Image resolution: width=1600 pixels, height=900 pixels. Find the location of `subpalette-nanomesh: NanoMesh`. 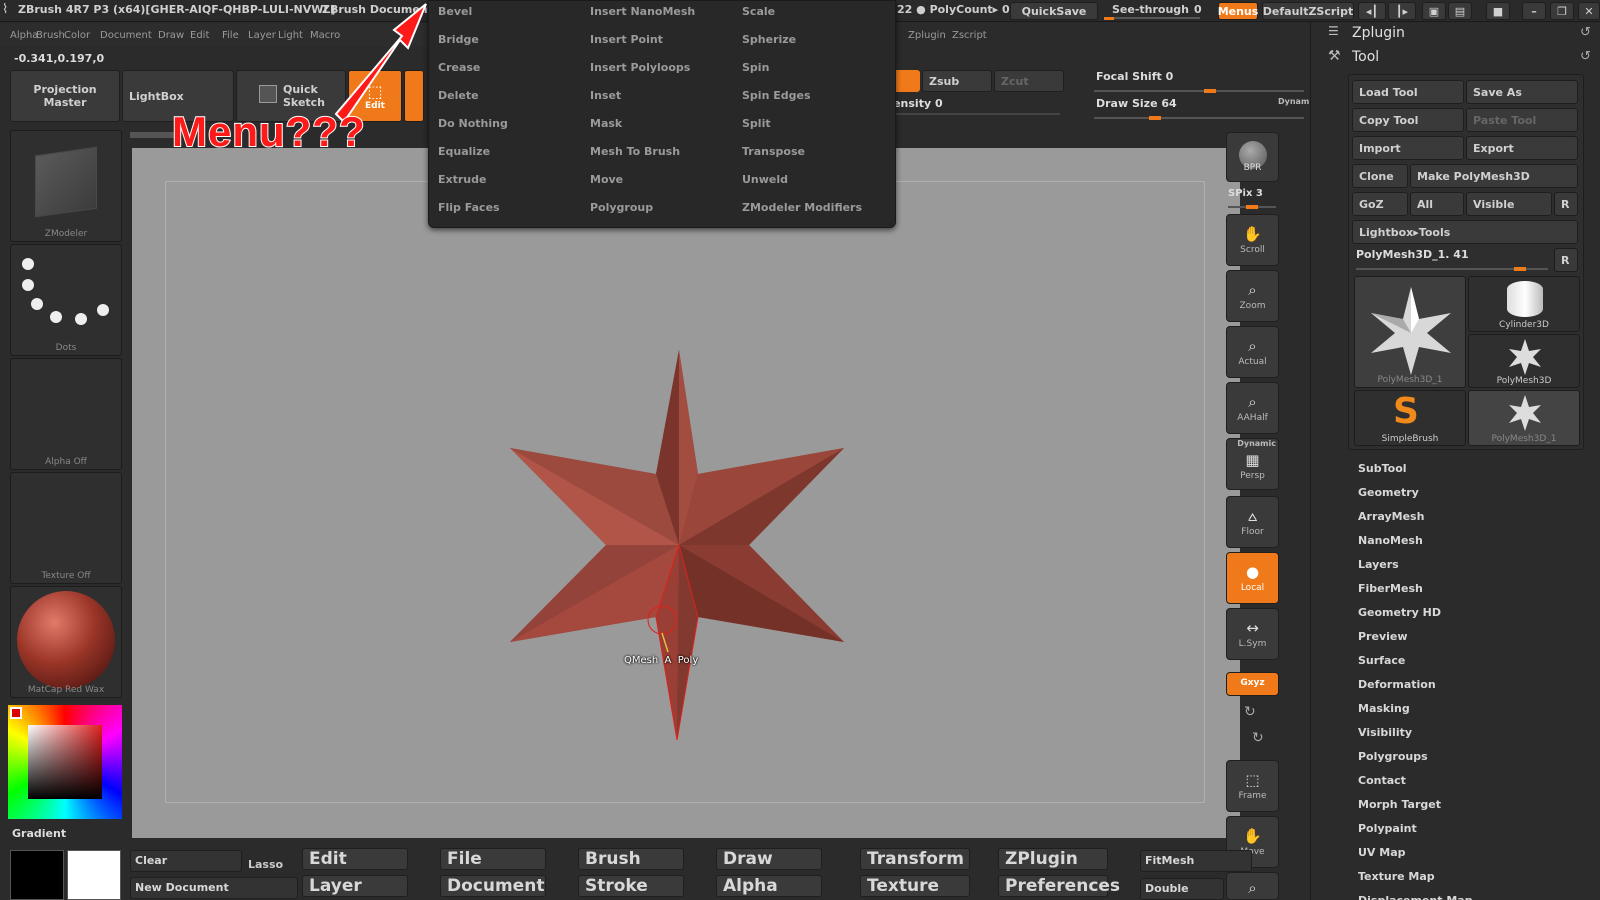

subpalette-nanomesh: NanoMesh is located at coordinates (1390, 540).